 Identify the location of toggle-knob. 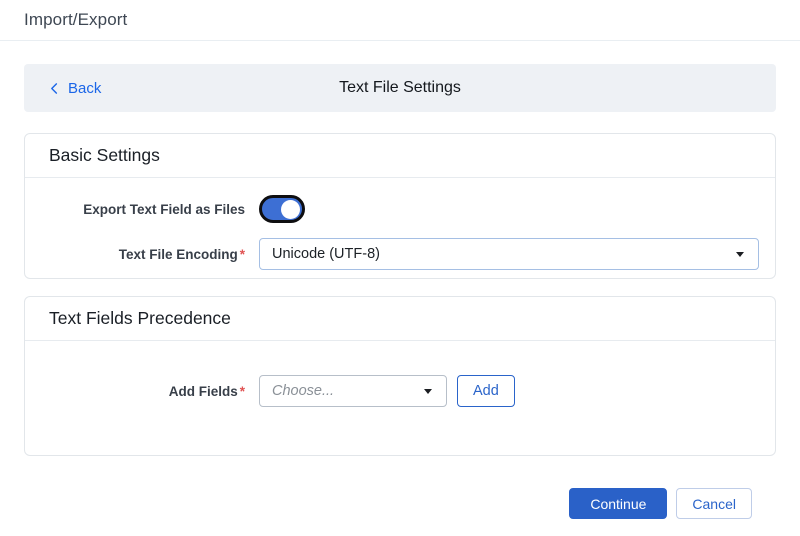
(290, 209).